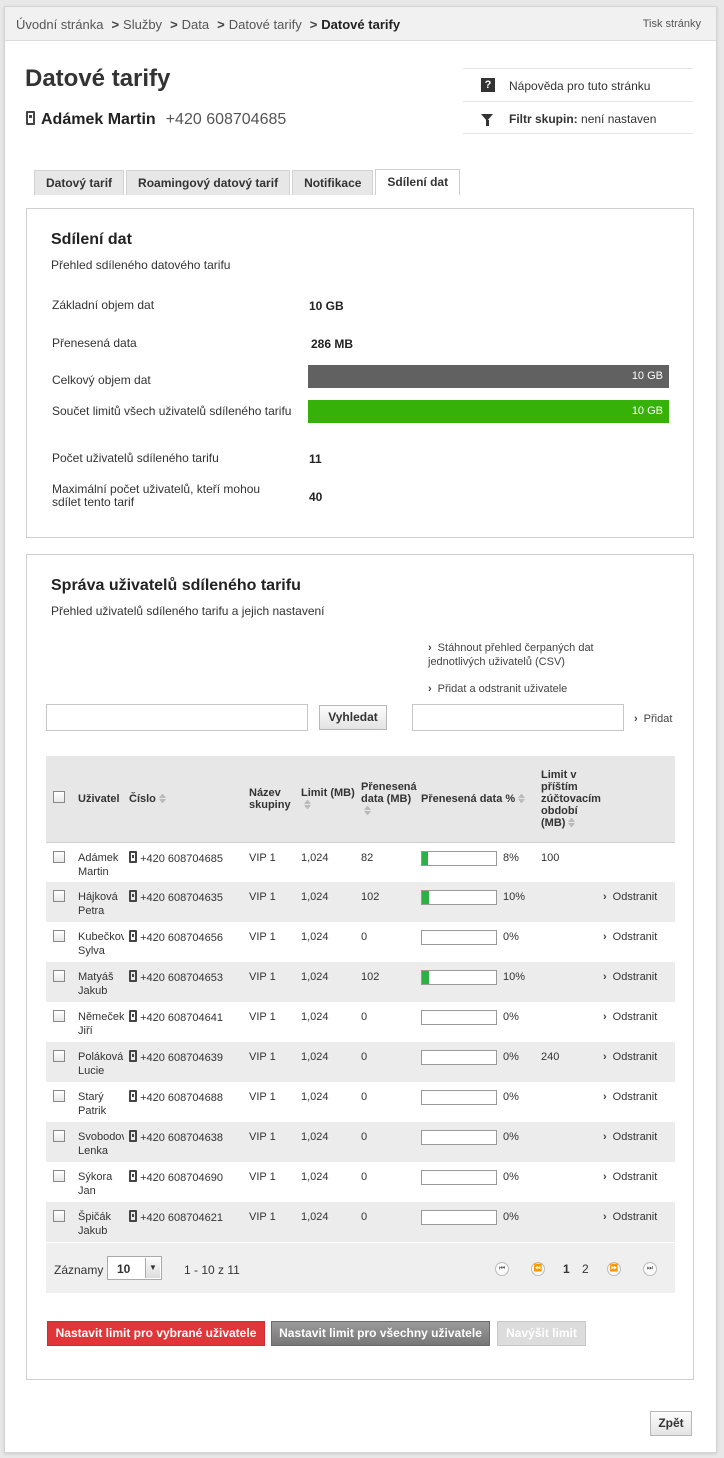 Image resolution: width=724 pixels, height=1458 pixels. Describe the element at coordinates (99, 799) in the screenshot. I see `column-user: Uživatel` at that location.